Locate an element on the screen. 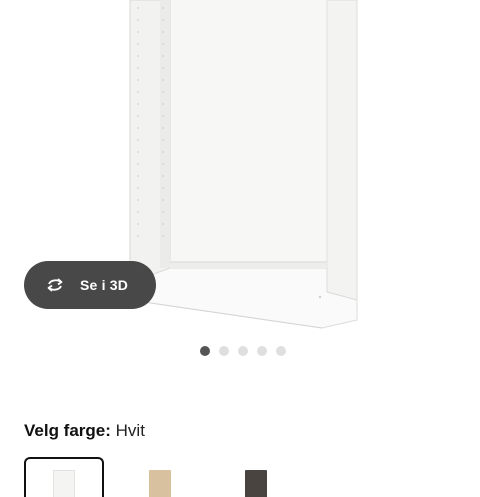  view-in-3d-label: Se i 3D is located at coordinates (104, 285).